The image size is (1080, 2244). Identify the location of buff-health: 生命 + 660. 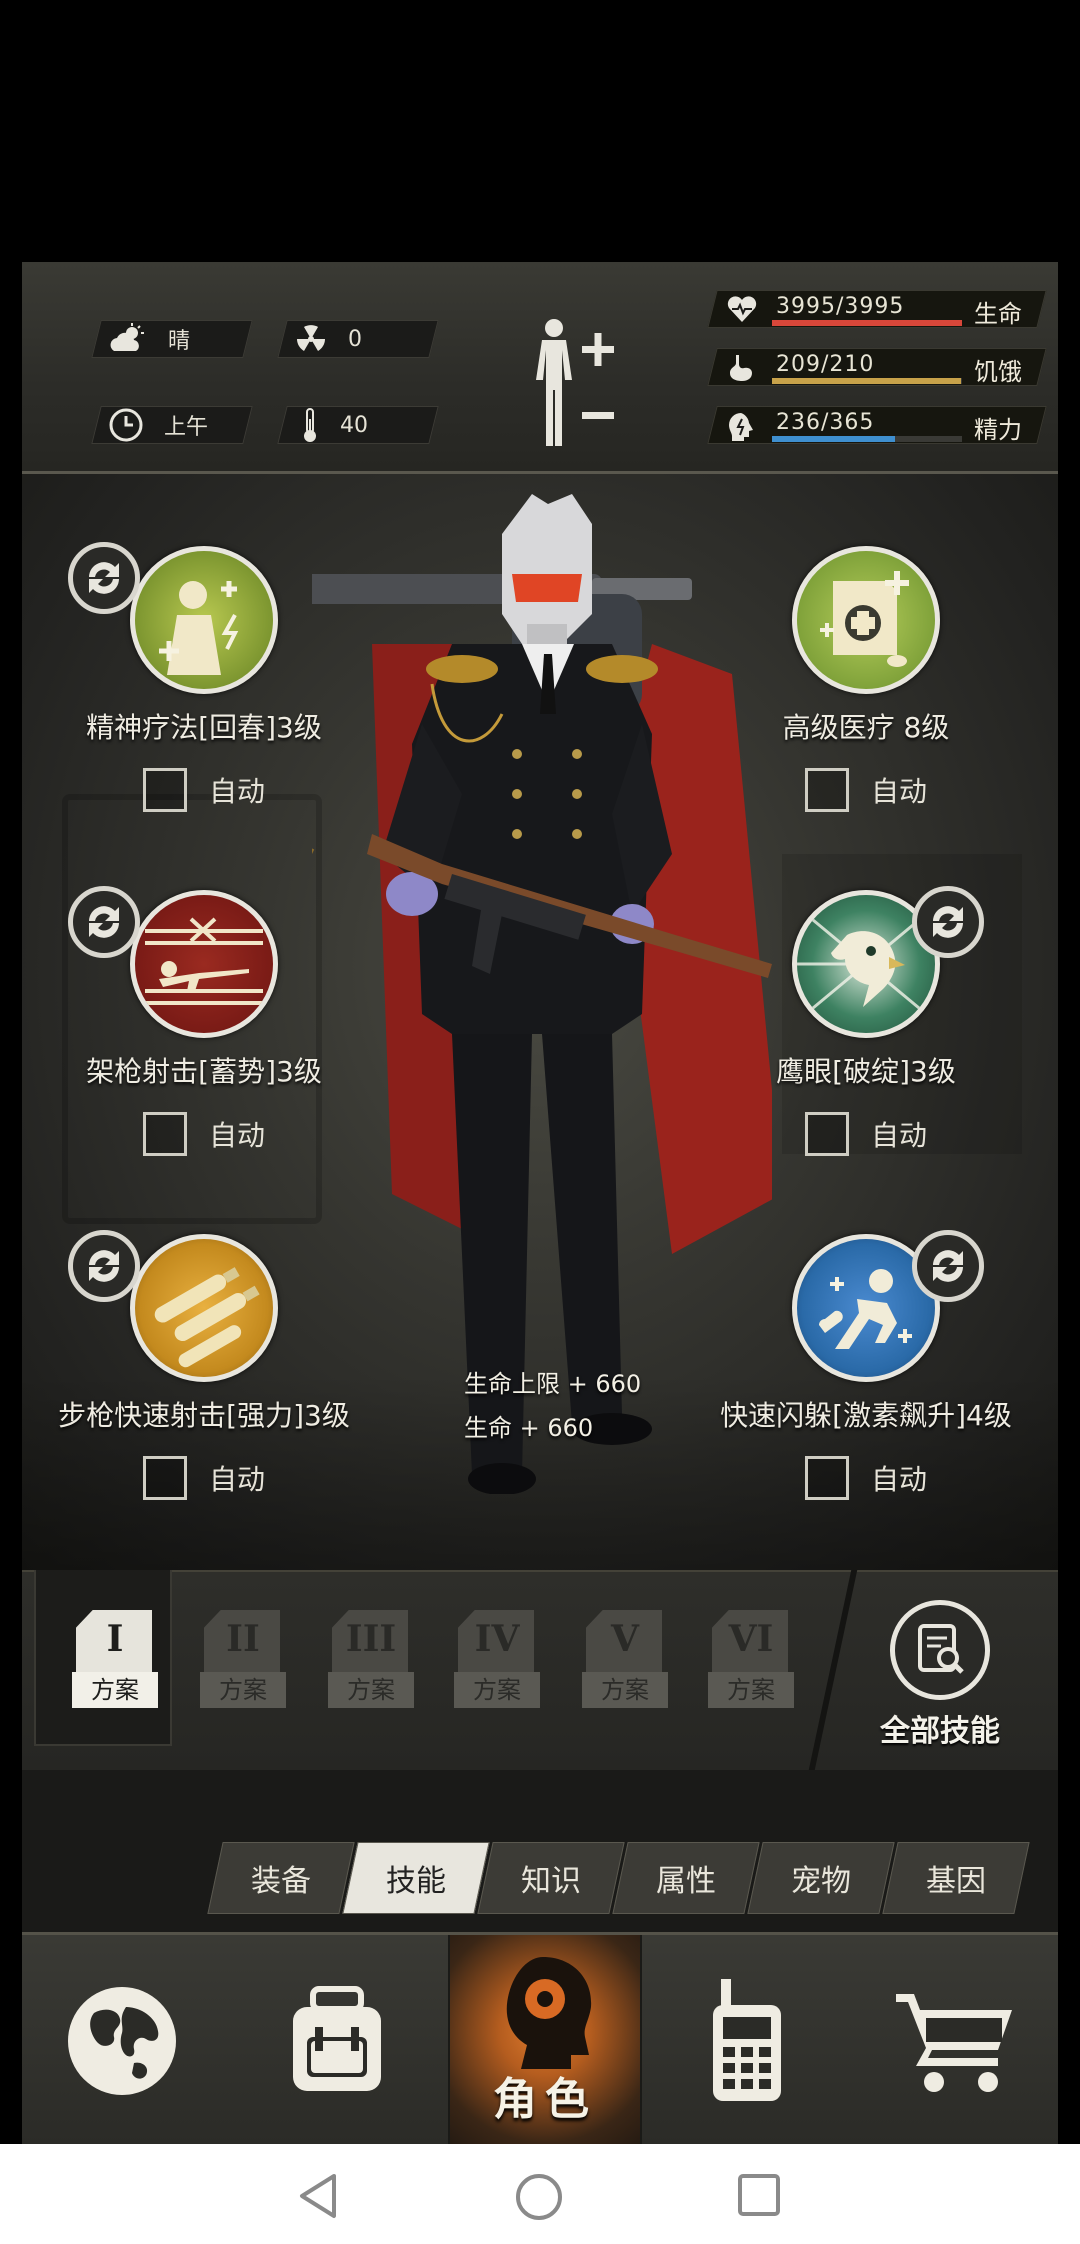
(529, 1428).